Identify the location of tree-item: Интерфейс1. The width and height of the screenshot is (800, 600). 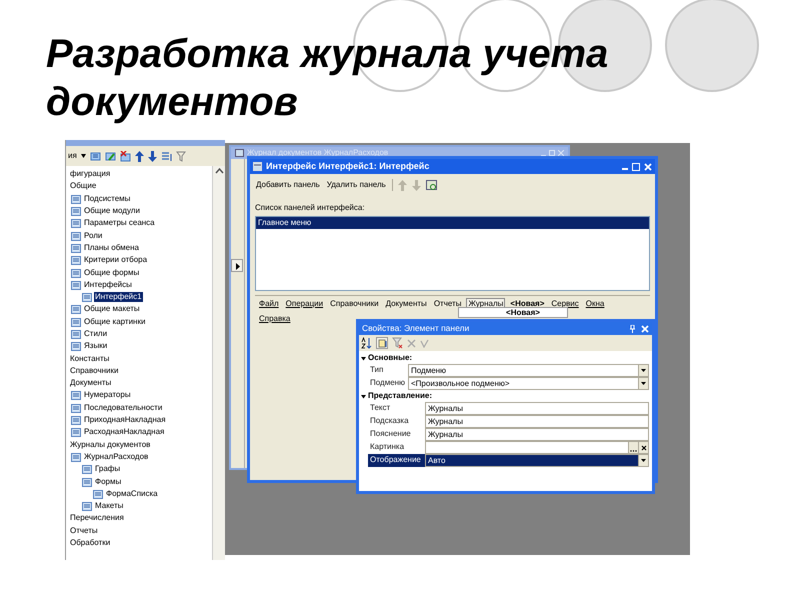
(118, 297).